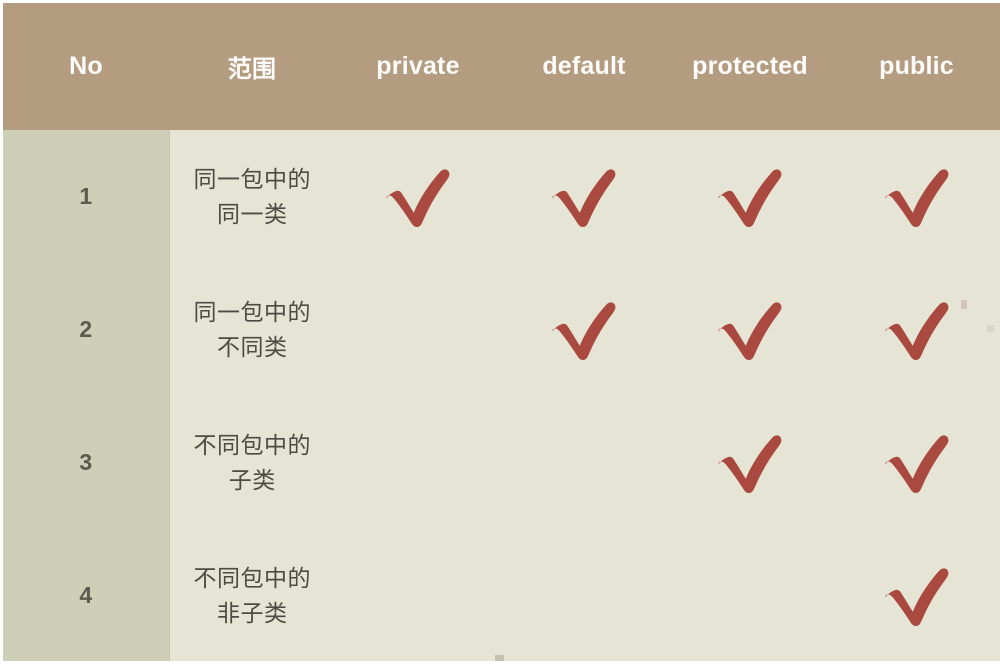 Image resolution: width=1000 pixels, height=666 pixels. What do you see at coordinates (252, 66) in the screenshot?
I see `column-header-scope: 范围` at bounding box center [252, 66].